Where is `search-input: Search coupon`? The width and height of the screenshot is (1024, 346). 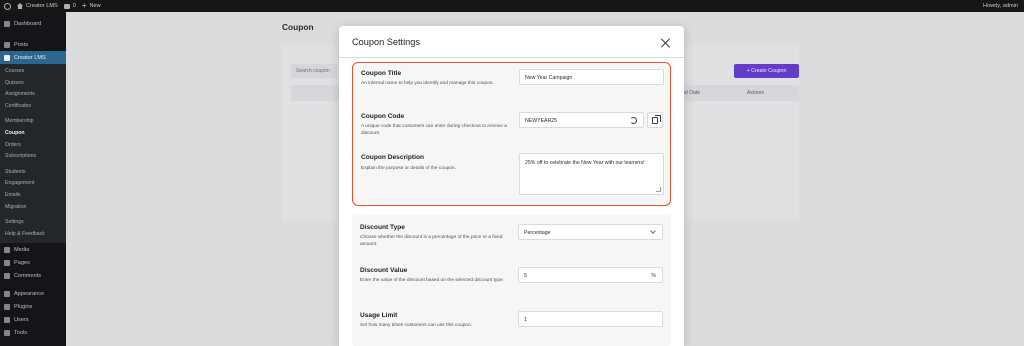
search-input: Search coupon is located at coordinates (314, 71).